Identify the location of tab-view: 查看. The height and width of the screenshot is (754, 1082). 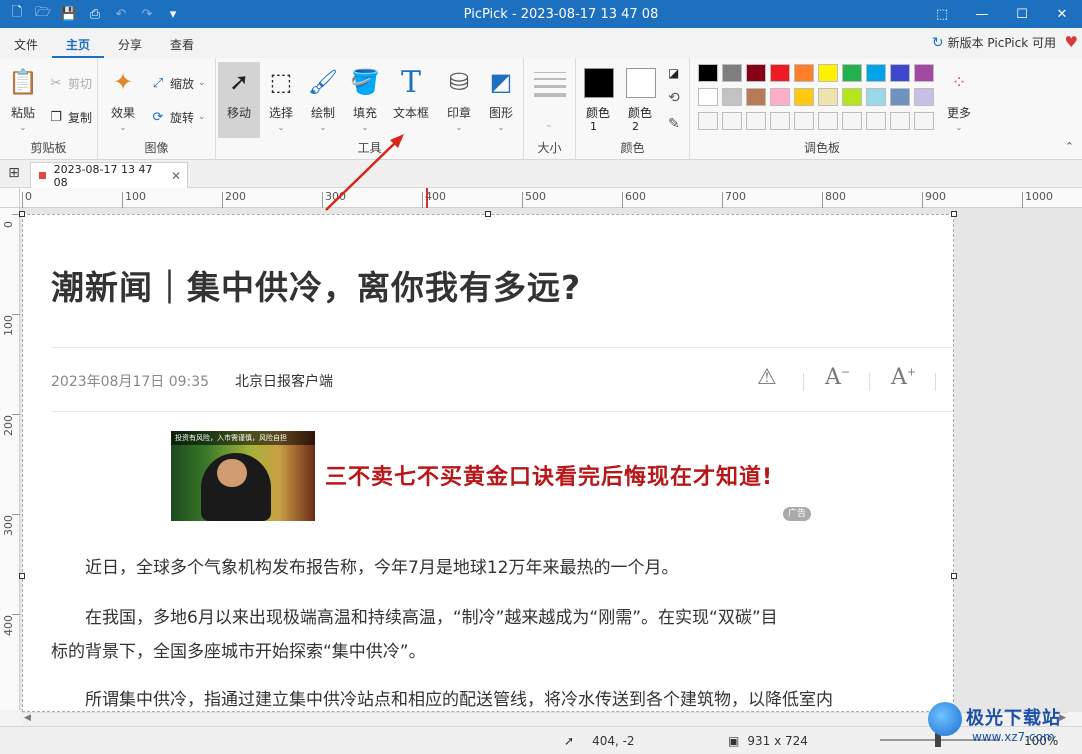
(182, 44).